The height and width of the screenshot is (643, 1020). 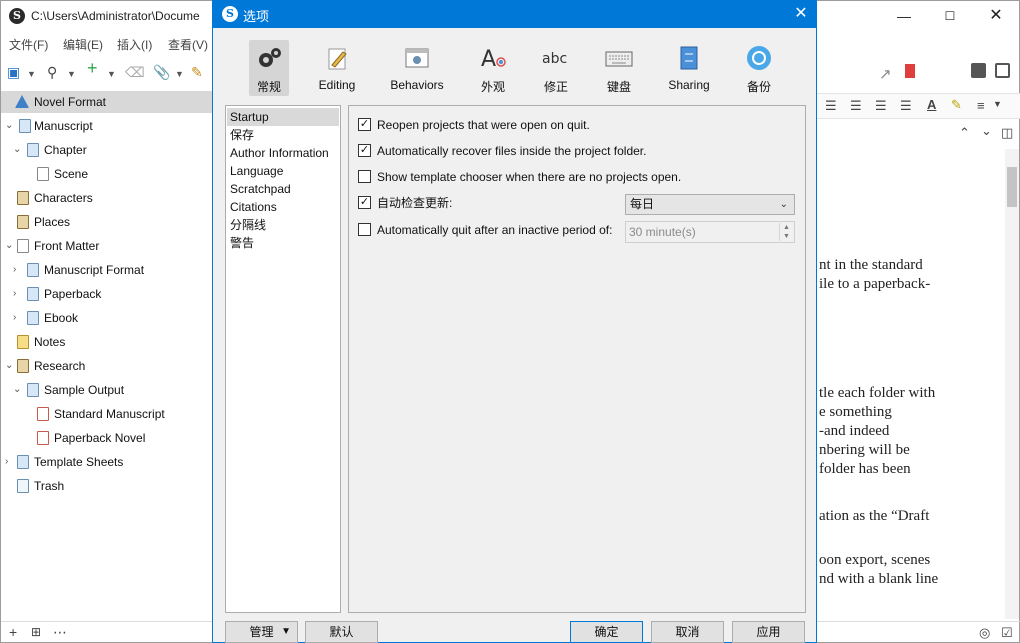 What do you see at coordinates (116, 174) in the screenshot?
I see `binder-item-scene: Scene` at bounding box center [116, 174].